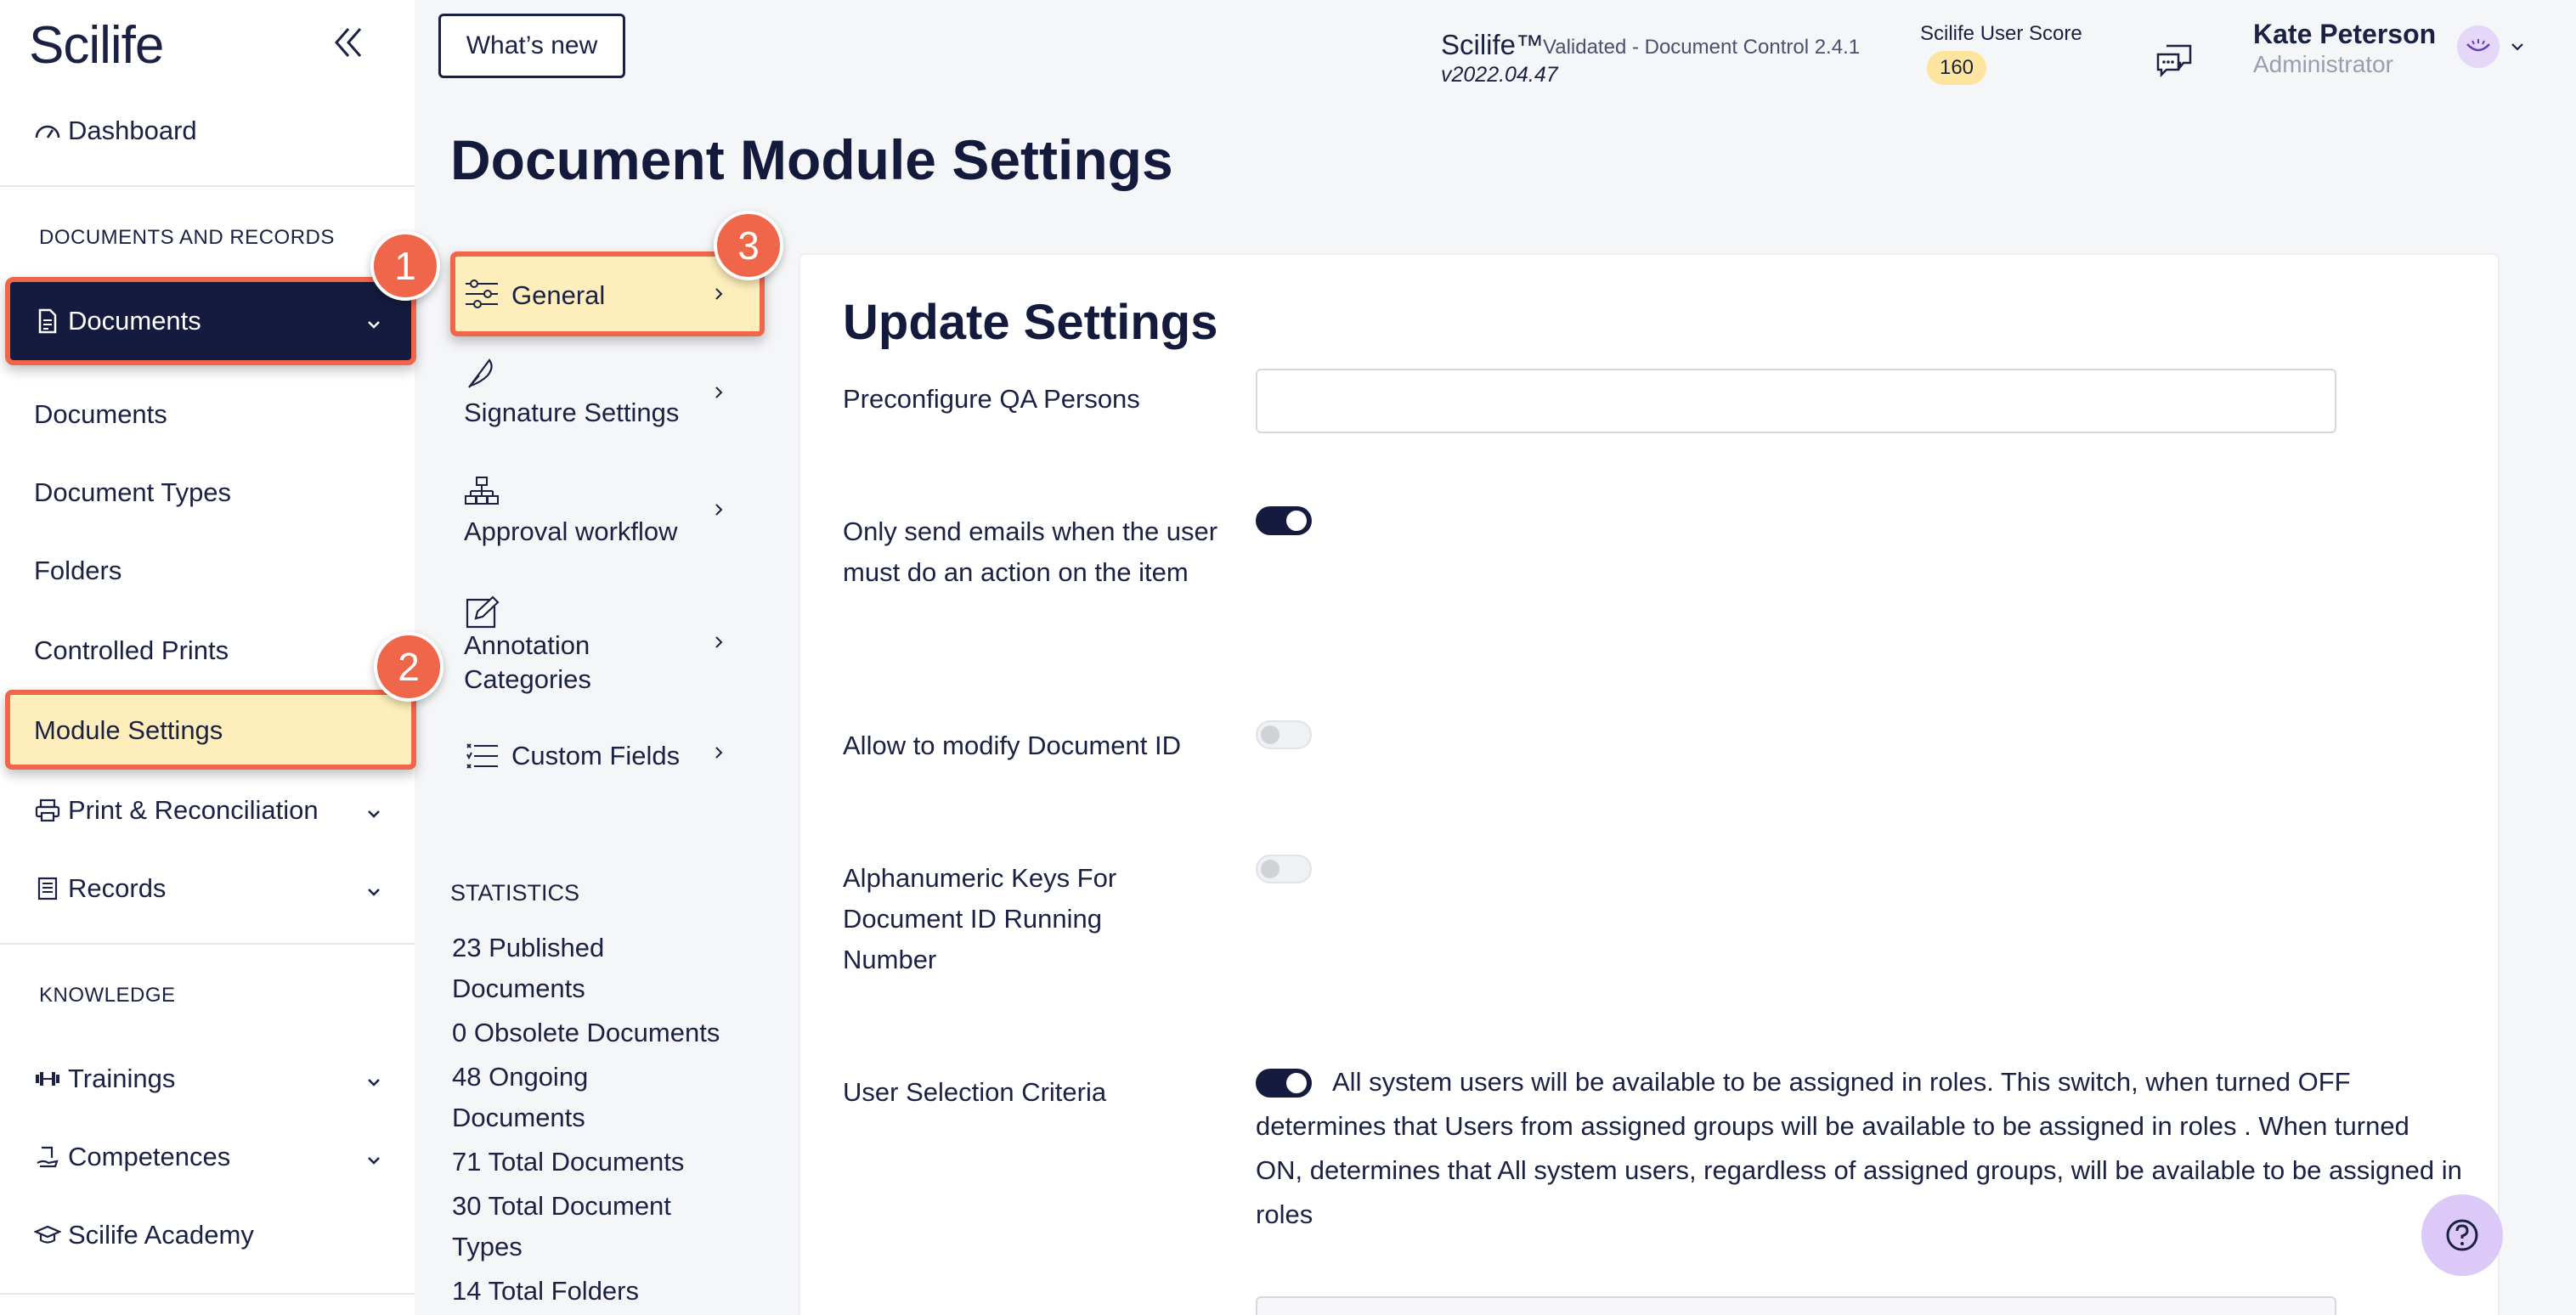 The image size is (2576, 1315). What do you see at coordinates (561, 1226) in the screenshot?
I see `stat-total-document-types: 30 Total Document Types` at bounding box center [561, 1226].